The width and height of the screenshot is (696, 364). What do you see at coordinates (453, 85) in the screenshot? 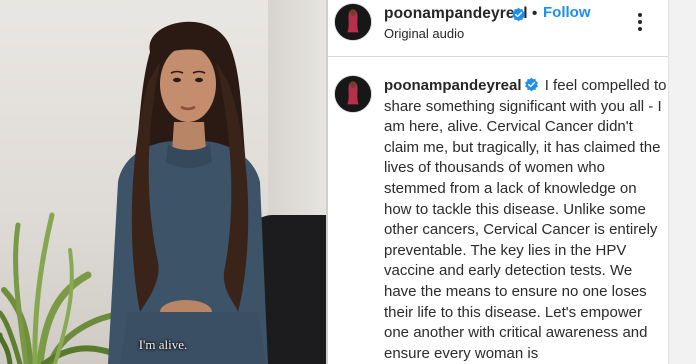
I see `caption-username: poonampandeyreal` at bounding box center [453, 85].